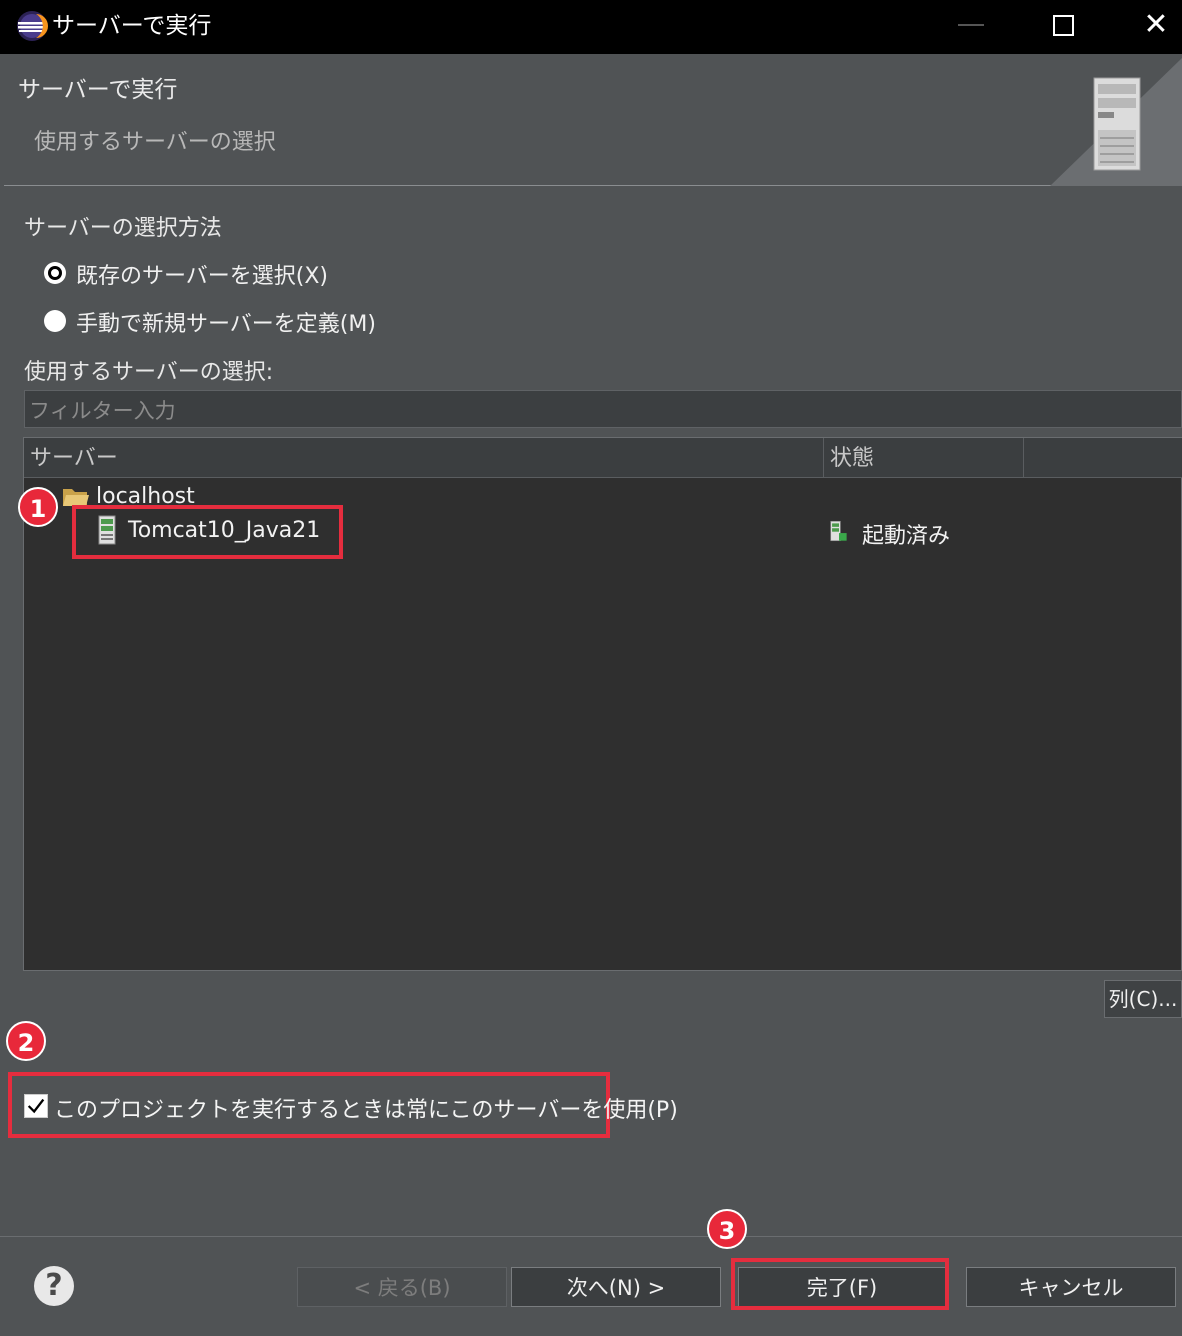  I want to click on radio-new-server, so click(55, 321).